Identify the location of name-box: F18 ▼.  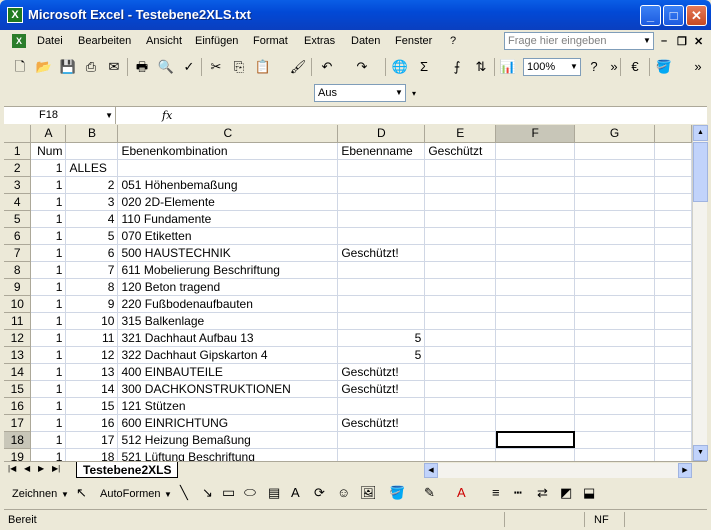
(60, 115).